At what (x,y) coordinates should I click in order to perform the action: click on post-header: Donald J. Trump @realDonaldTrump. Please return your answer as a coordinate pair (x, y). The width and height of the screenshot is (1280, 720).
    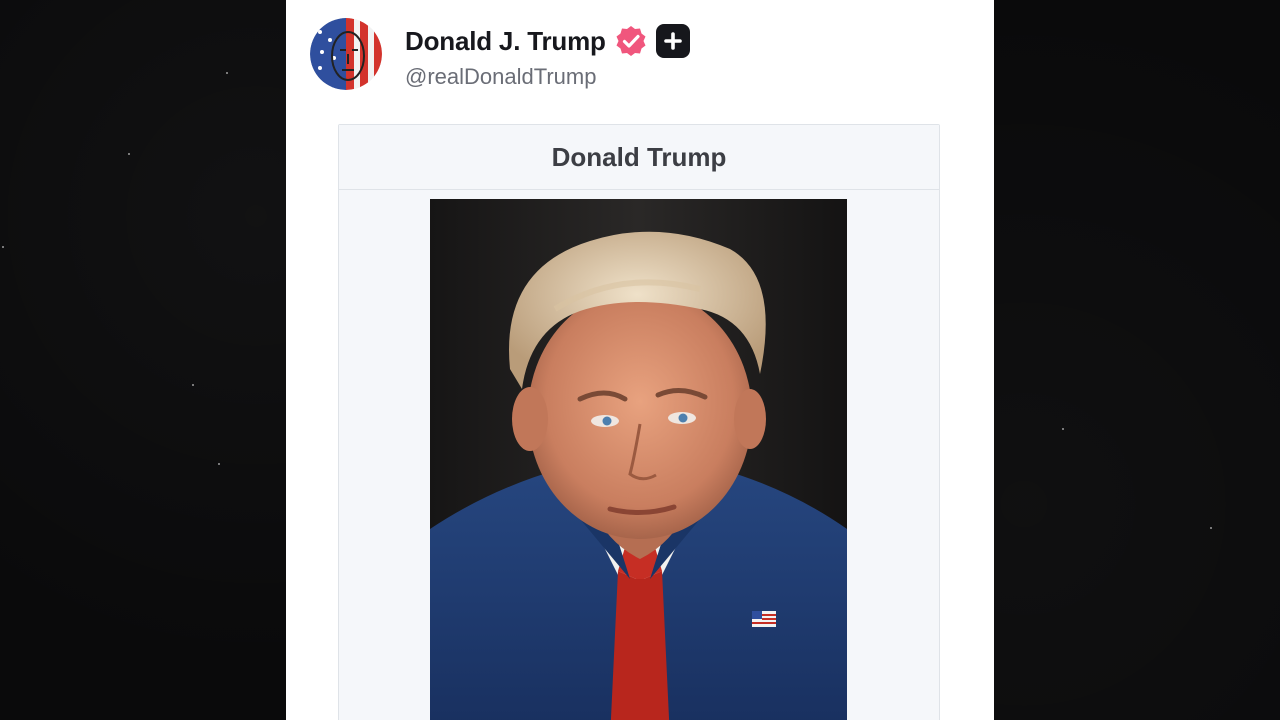
    Looking at the image, I should click on (640, 55).